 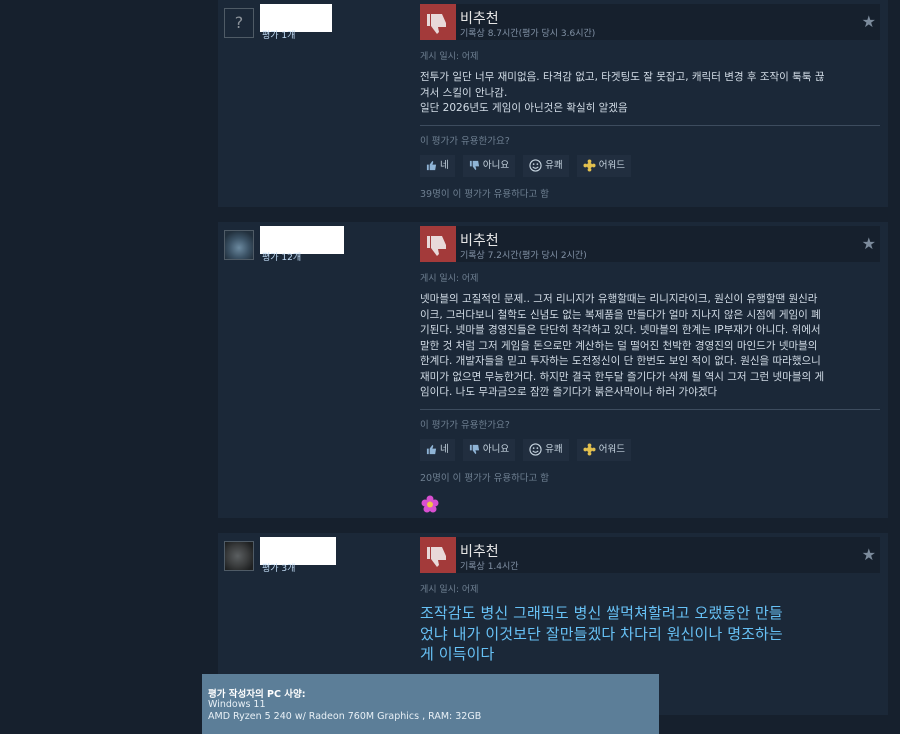 What do you see at coordinates (278, 567) in the screenshot?
I see `author-review-count: 평가 3개` at bounding box center [278, 567].